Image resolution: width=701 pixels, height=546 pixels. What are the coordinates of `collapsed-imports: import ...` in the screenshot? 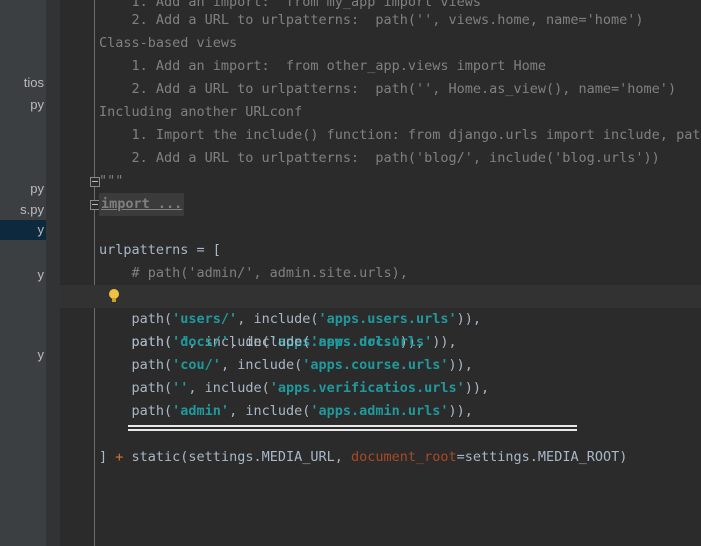 It's located at (142, 204).